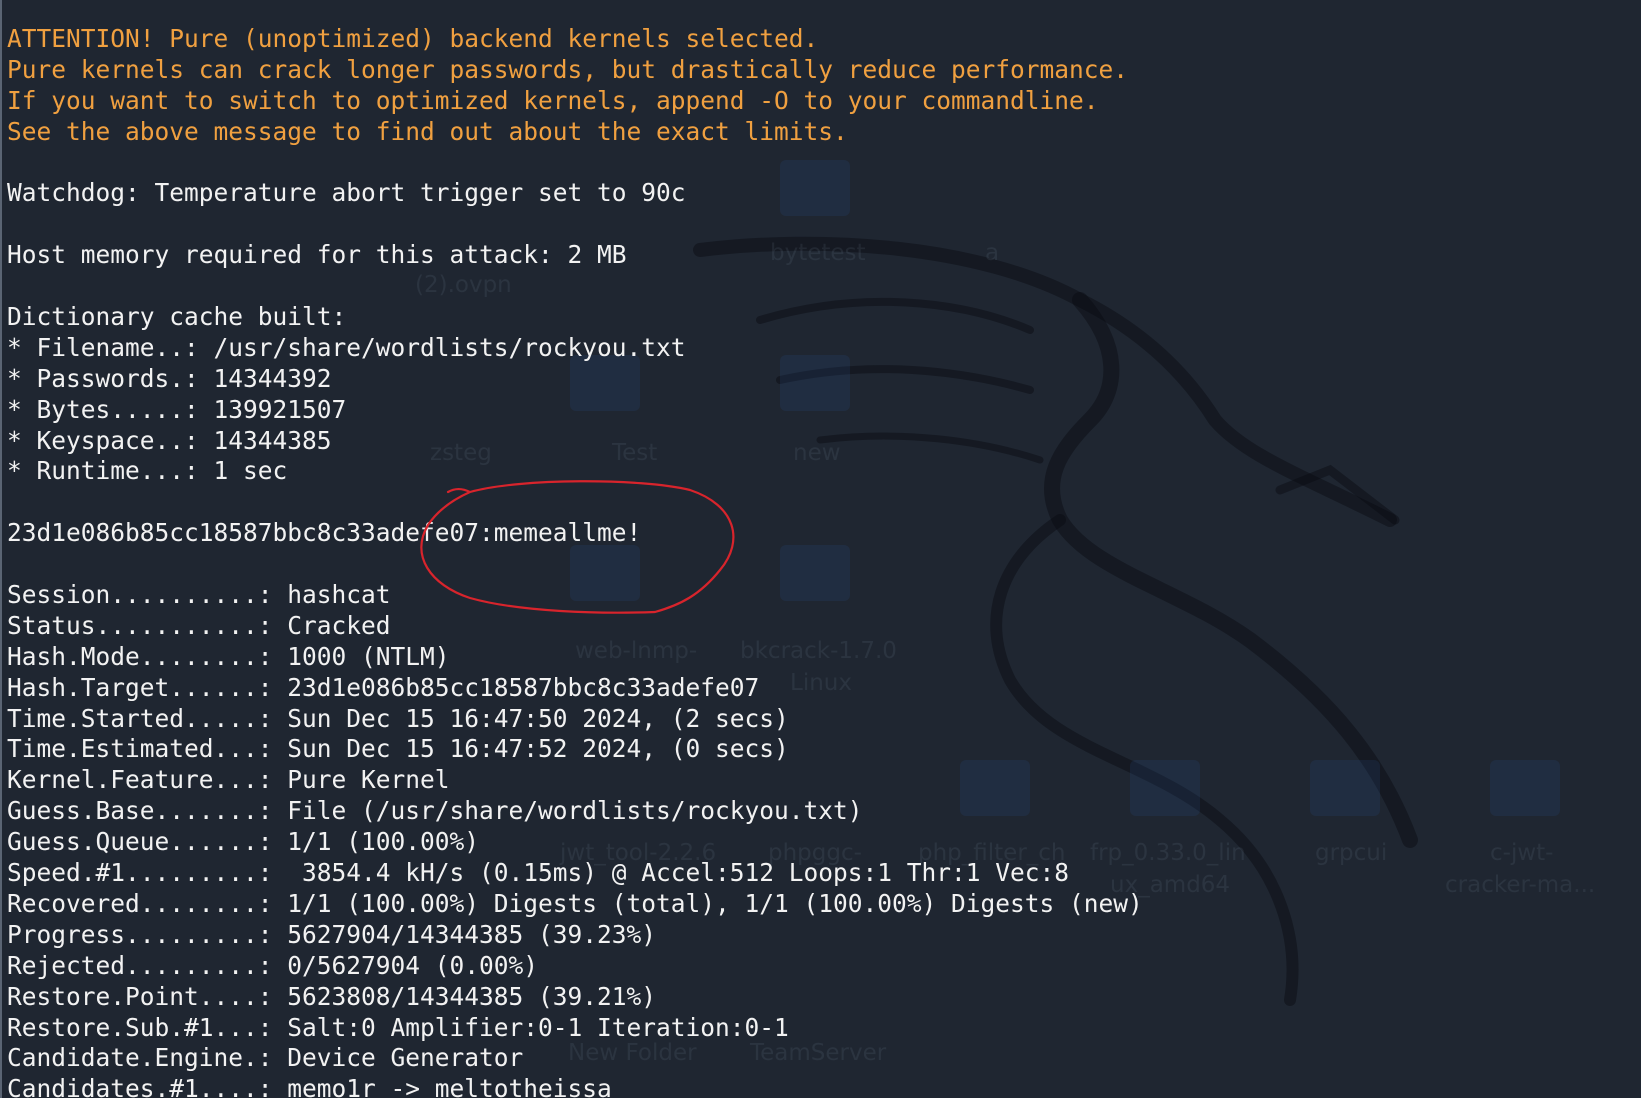 This screenshot has width=1641, height=1098. Describe the element at coordinates (199, 595) in the screenshot. I see `terminal-line: Session..........: hashcat` at that location.